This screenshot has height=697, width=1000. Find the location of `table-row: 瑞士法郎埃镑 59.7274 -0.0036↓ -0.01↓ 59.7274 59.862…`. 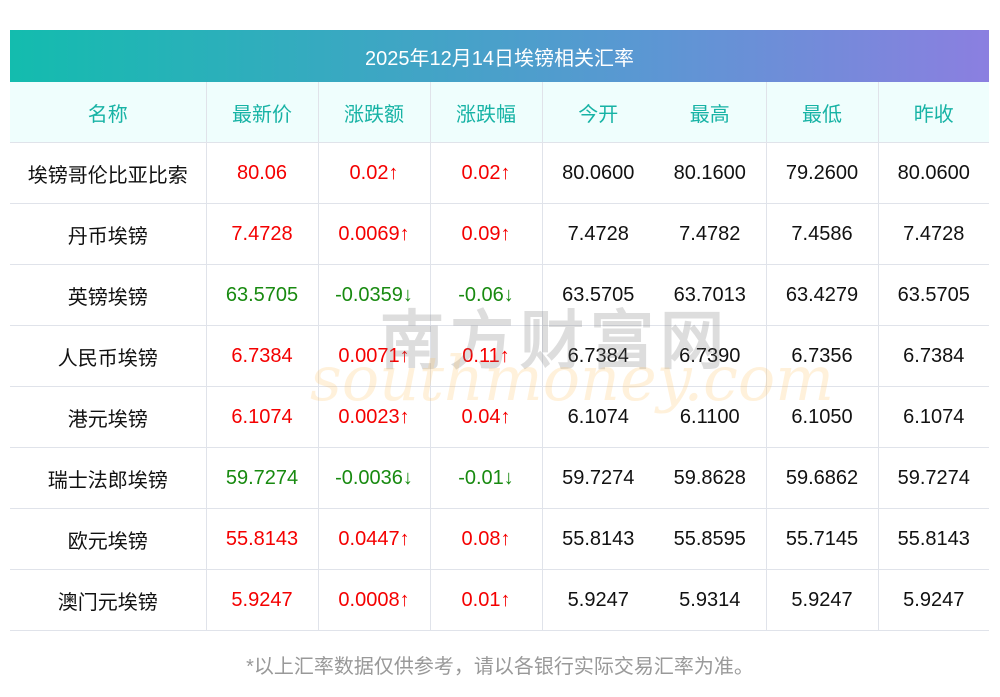

table-row: 瑞士法郎埃镑 59.7274 -0.0036↓ -0.01↓ 59.7274 59.862… is located at coordinates (499, 478).